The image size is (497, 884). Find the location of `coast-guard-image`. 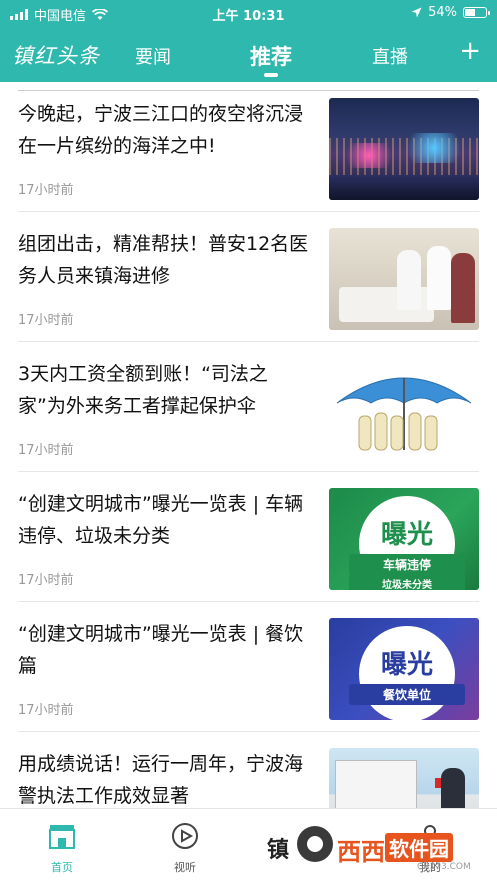

coast-guard-image is located at coordinates (404, 778).